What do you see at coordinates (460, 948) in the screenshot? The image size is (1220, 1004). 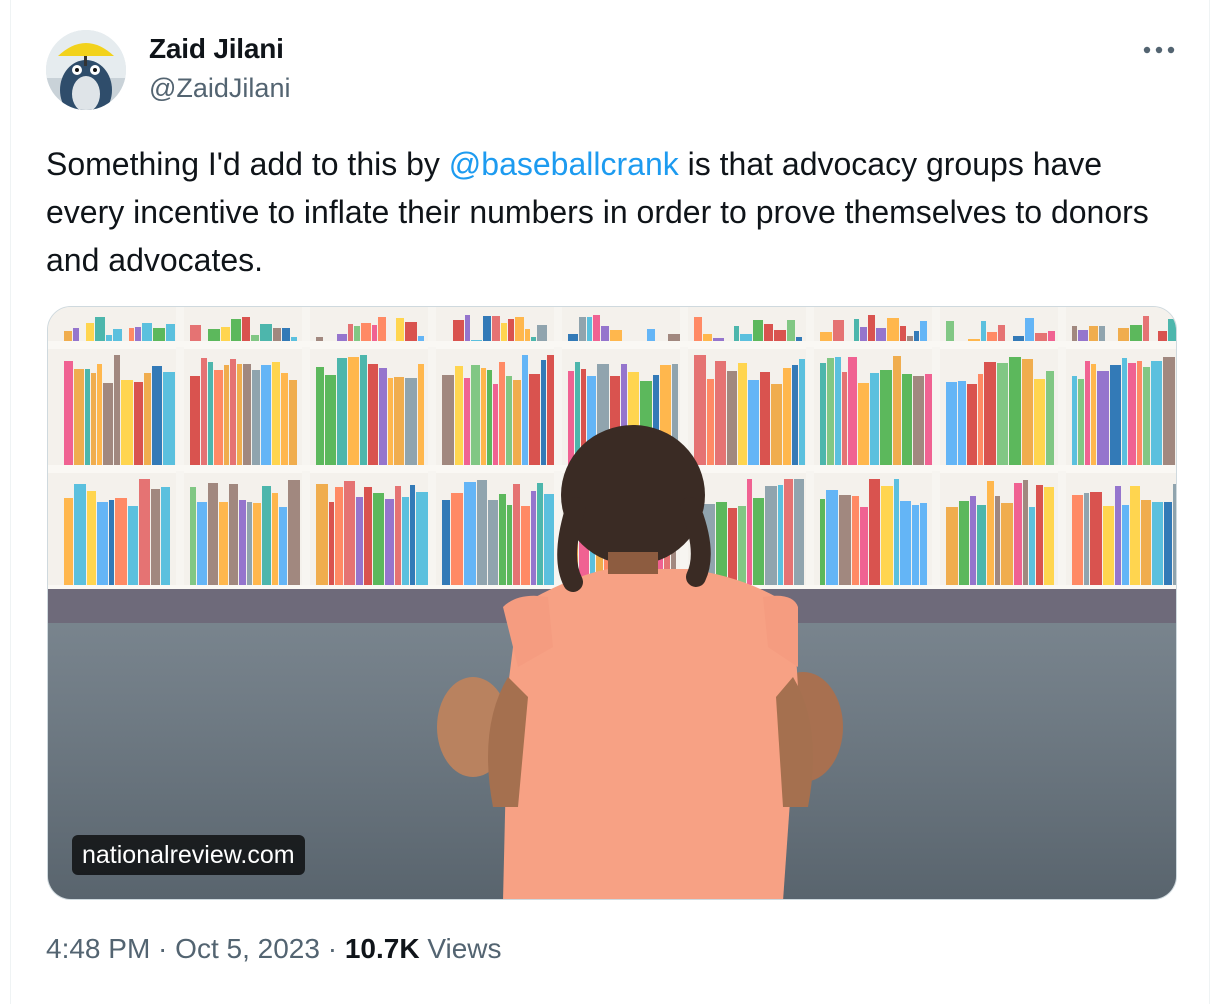 I see `views-label: Views` at bounding box center [460, 948].